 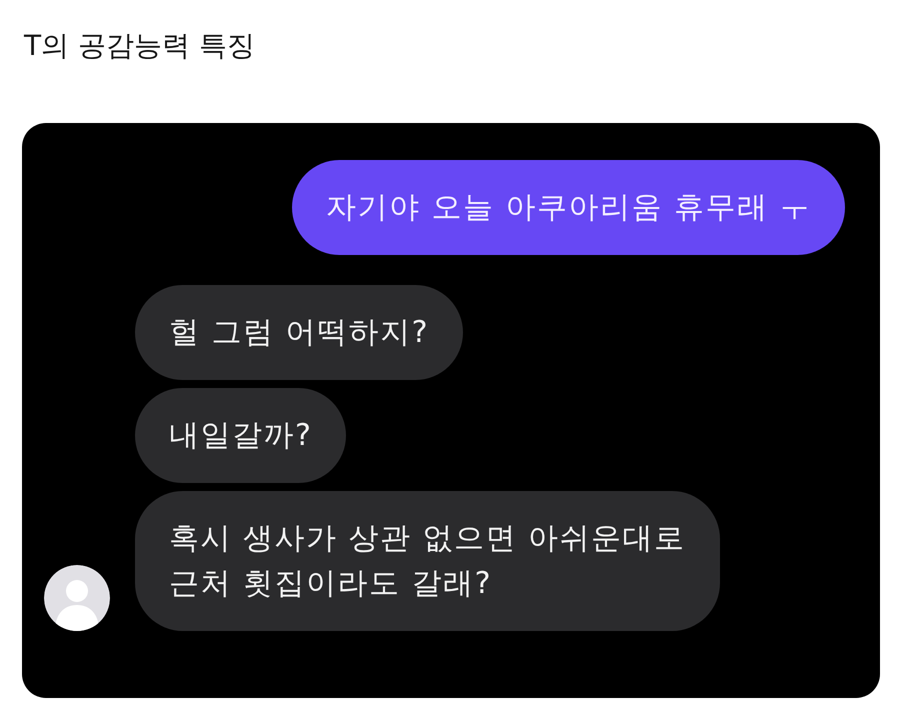 What do you see at coordinates (299, 332) in the screenshot?
I see `message-bubble: 헐 그럼 어떡하지?` at bounding box center [299, 332].